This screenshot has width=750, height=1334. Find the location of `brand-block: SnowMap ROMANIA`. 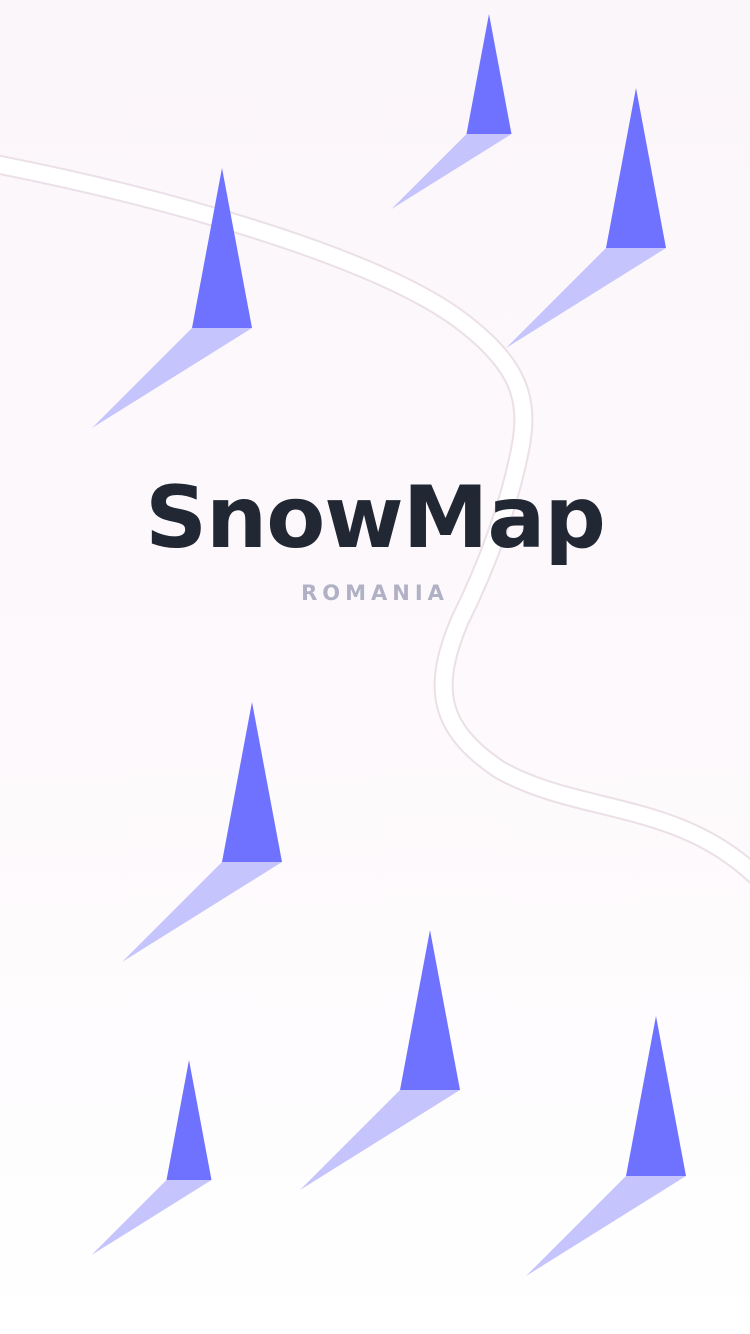

brand-block: SnowMap ROMANIA is located at coordinates (375, 535).